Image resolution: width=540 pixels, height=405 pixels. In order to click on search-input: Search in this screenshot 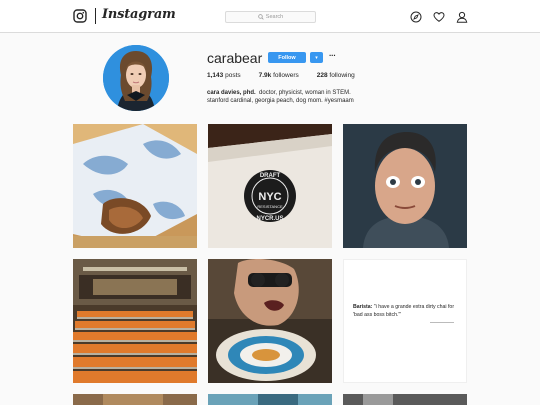, I will do `click(270, 17)`.